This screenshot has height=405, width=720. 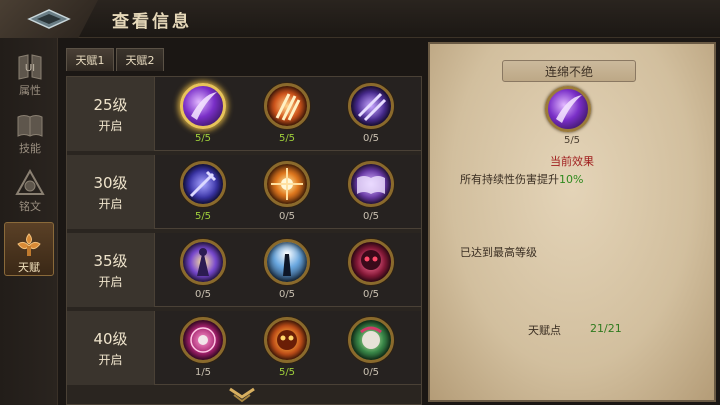 I want to click on talent-row: 30级 开启 5/5 0/5 0/5, so click(x=244, y=192).